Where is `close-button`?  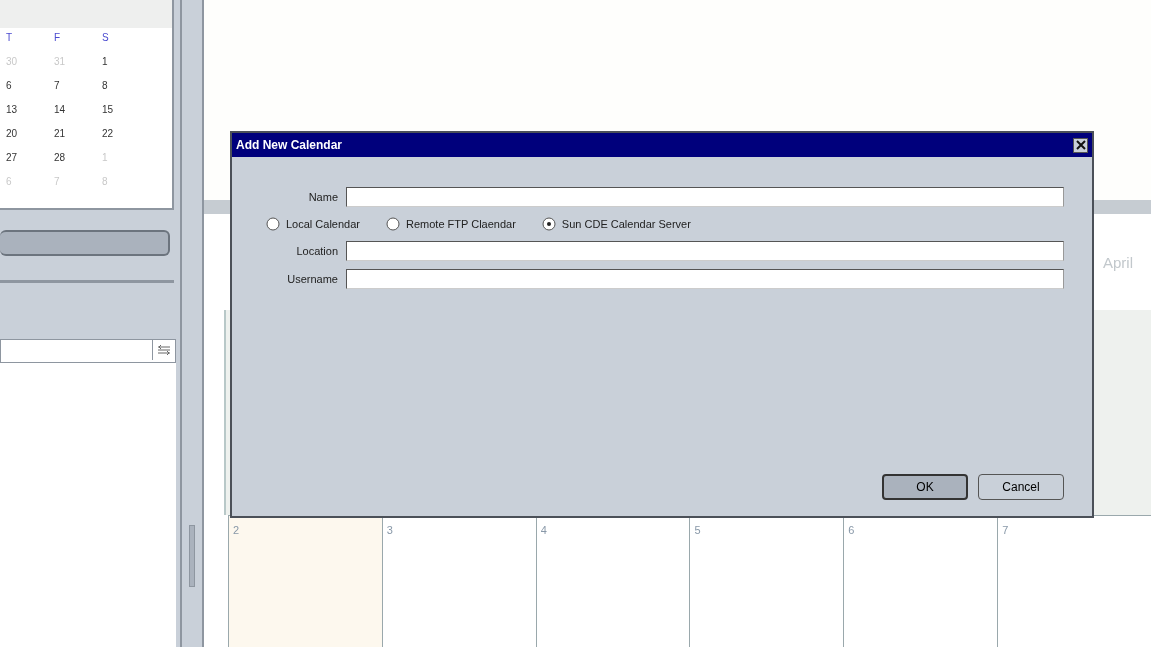 close-button is located at coordinates (1080, 145).